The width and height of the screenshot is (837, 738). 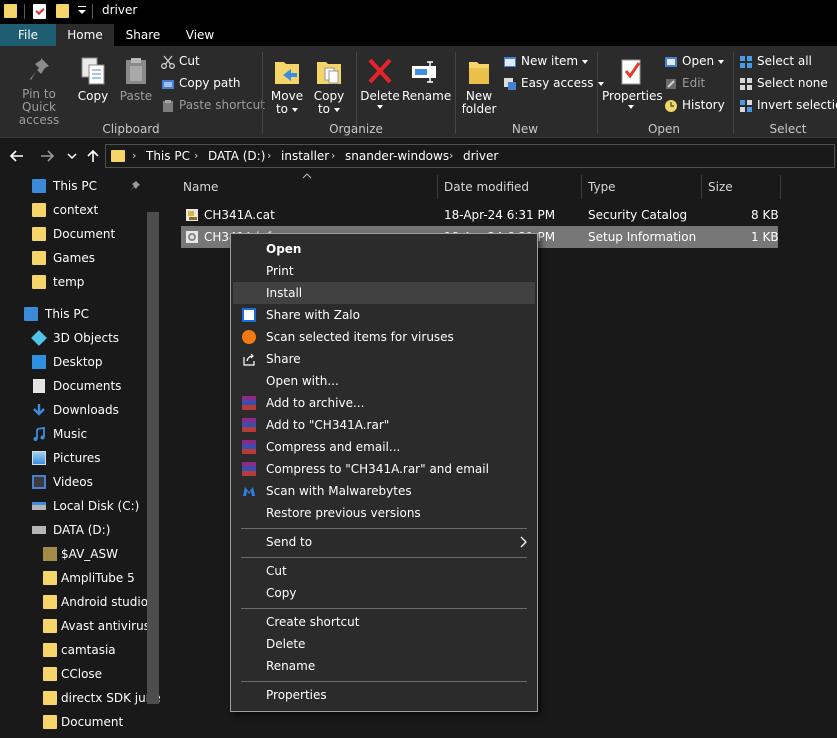 What do you see at coordinates (236, 156) in the screenshot?
I see `breadcrumb-data-d: DATA (D:)` at bounding box center [236, 156].